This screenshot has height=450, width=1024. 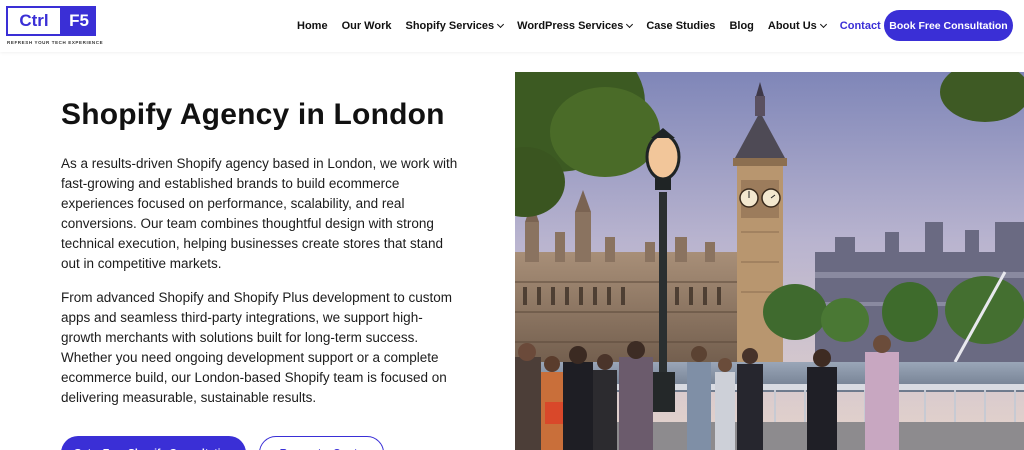 I want to click on nav-about-us-label: About Us, so click(x=792, y=26).